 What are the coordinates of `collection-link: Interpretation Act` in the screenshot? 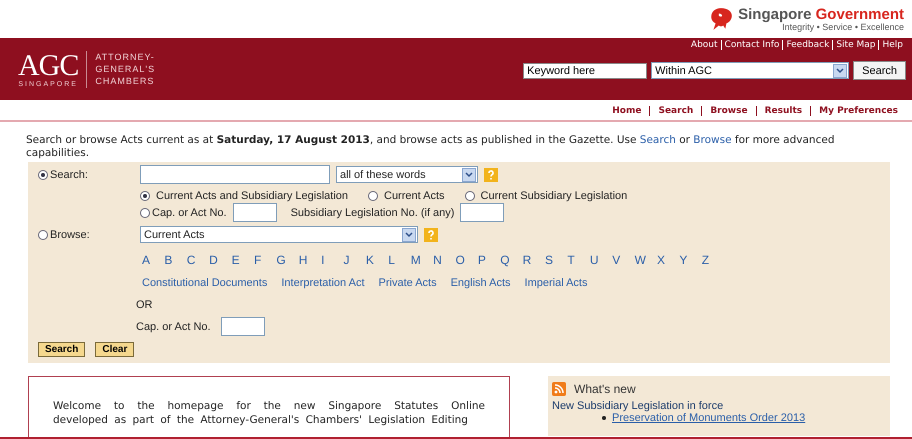 It's located at (323, 283).